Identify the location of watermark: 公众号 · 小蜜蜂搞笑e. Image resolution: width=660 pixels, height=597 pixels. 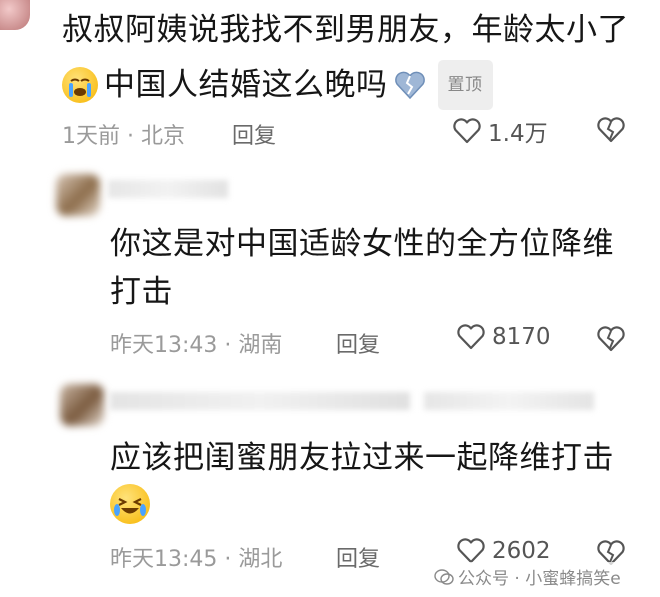
(527, 576).